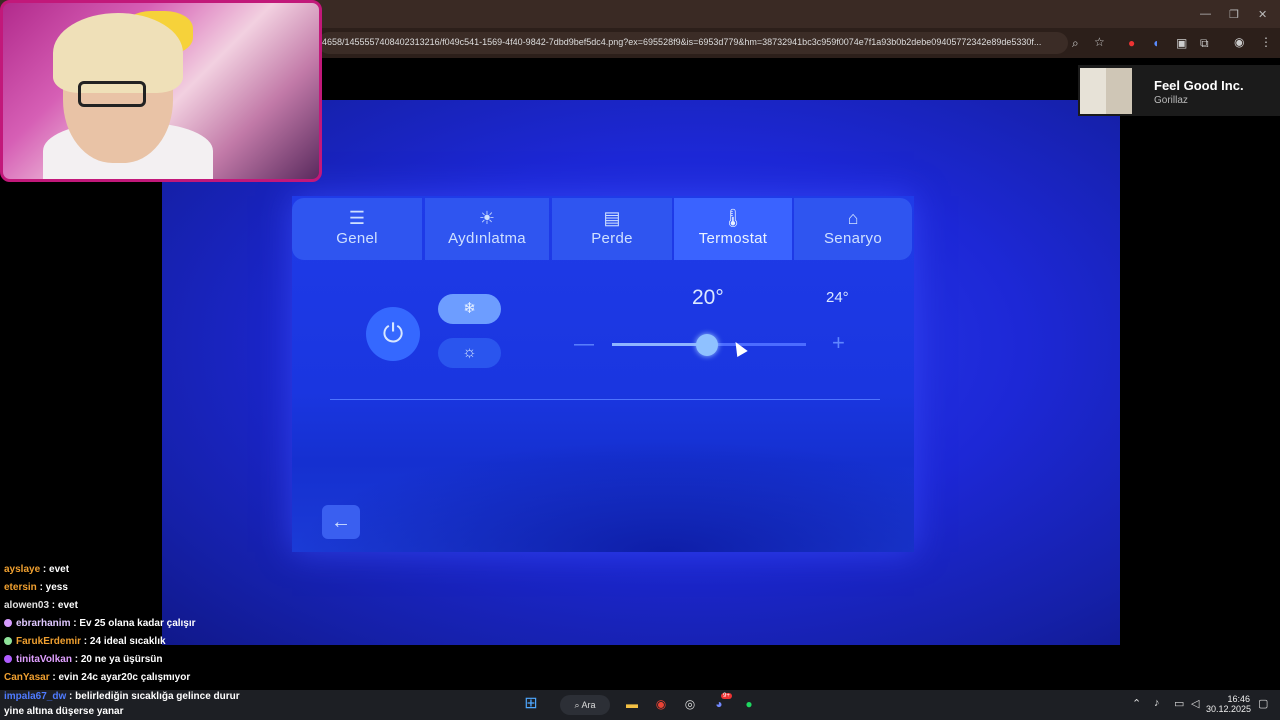 The height and width of the screenshot is (720, 1280). What do you see at coordinates (1181, 43) in the screenshot?
I see `extension-shield-icon: ▣` at bounding box center [1181, 43].